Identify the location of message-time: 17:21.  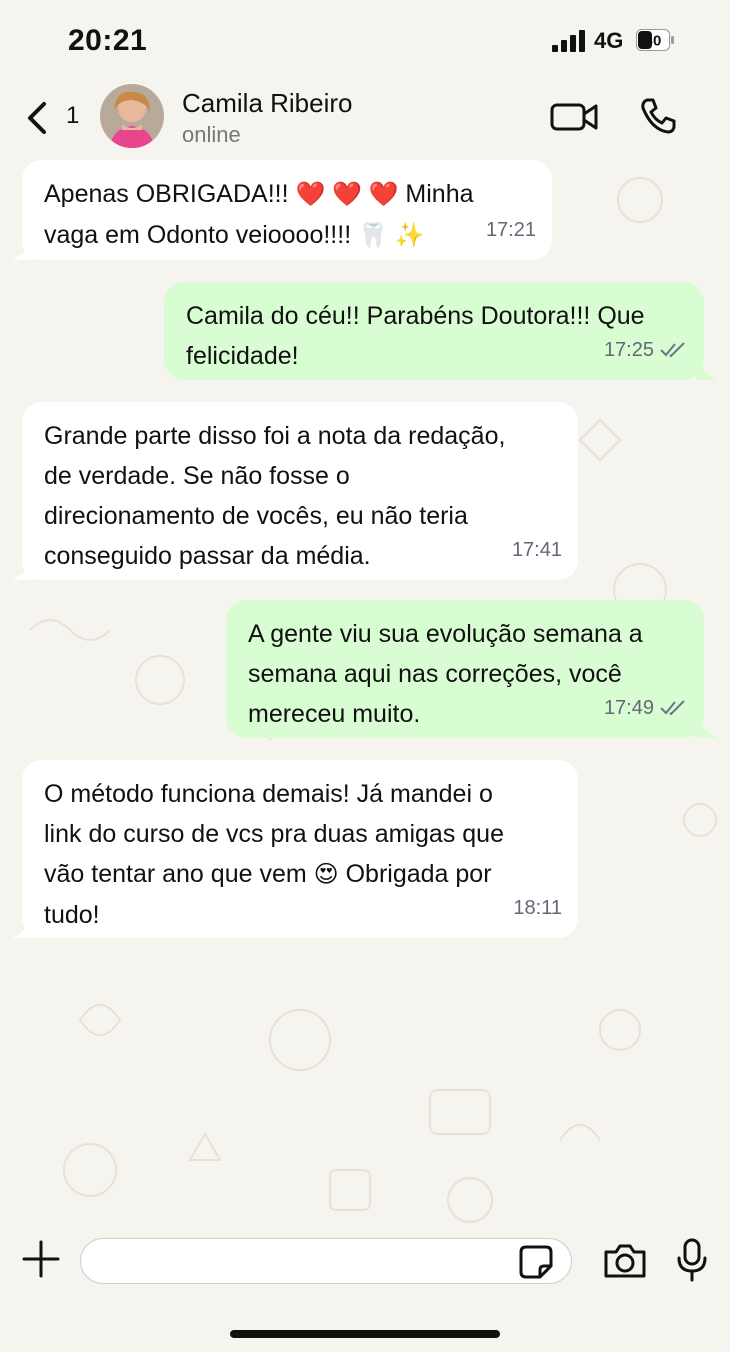
(510, 230).